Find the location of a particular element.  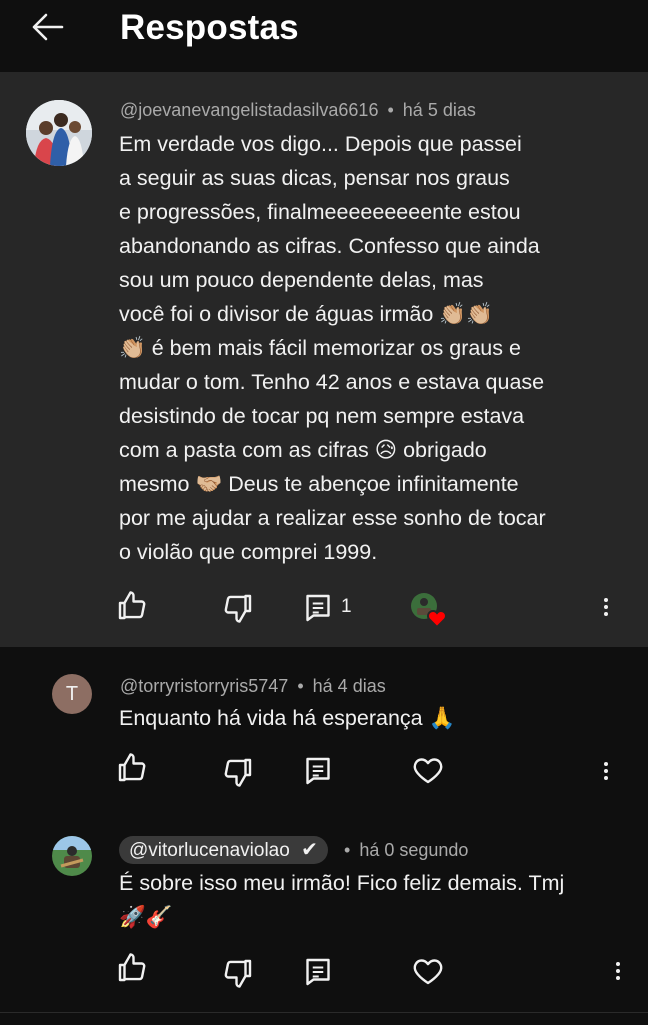

bottom-divider is located at coordinates (324, 1018).